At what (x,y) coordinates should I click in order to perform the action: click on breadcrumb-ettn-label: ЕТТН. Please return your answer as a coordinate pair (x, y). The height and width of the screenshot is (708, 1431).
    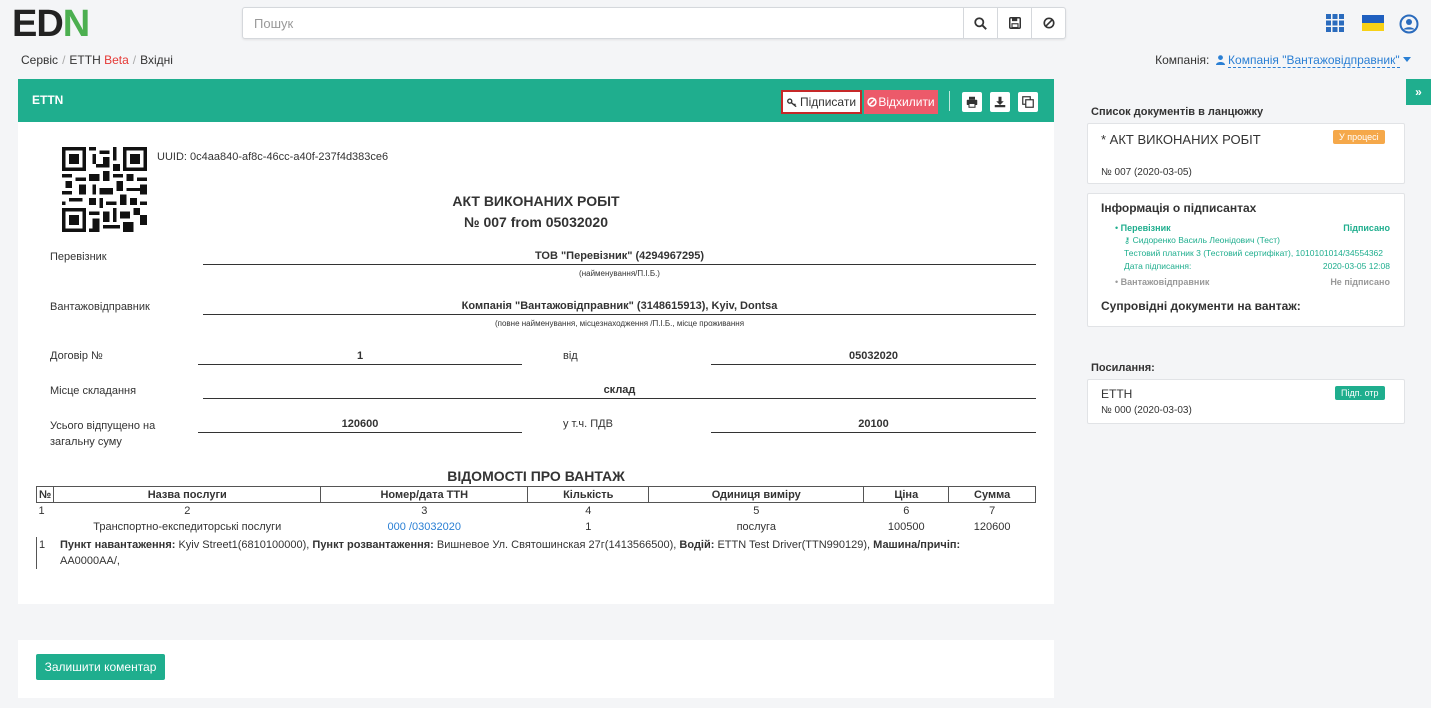
    Looking at the image, I should click on (85, 60).